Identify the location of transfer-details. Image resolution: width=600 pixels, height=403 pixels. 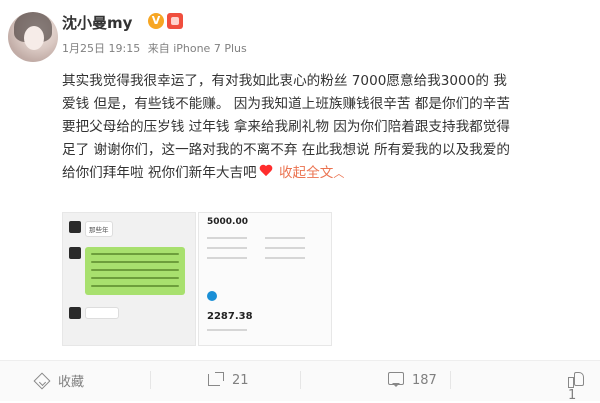
(227, 252).